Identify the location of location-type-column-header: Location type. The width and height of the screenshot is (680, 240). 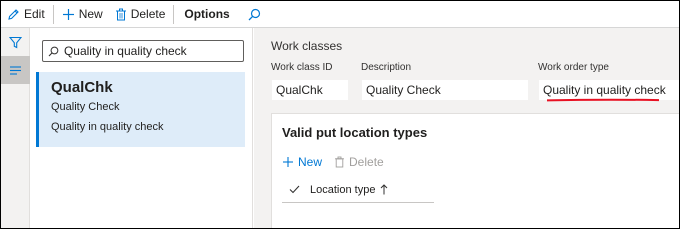
(349, 190).